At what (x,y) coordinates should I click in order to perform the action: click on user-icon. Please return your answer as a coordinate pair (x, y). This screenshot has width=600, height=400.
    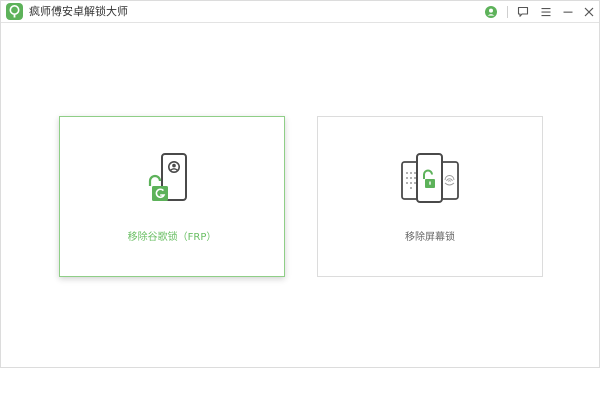
    Looking at the image, I should click on (491, 12).